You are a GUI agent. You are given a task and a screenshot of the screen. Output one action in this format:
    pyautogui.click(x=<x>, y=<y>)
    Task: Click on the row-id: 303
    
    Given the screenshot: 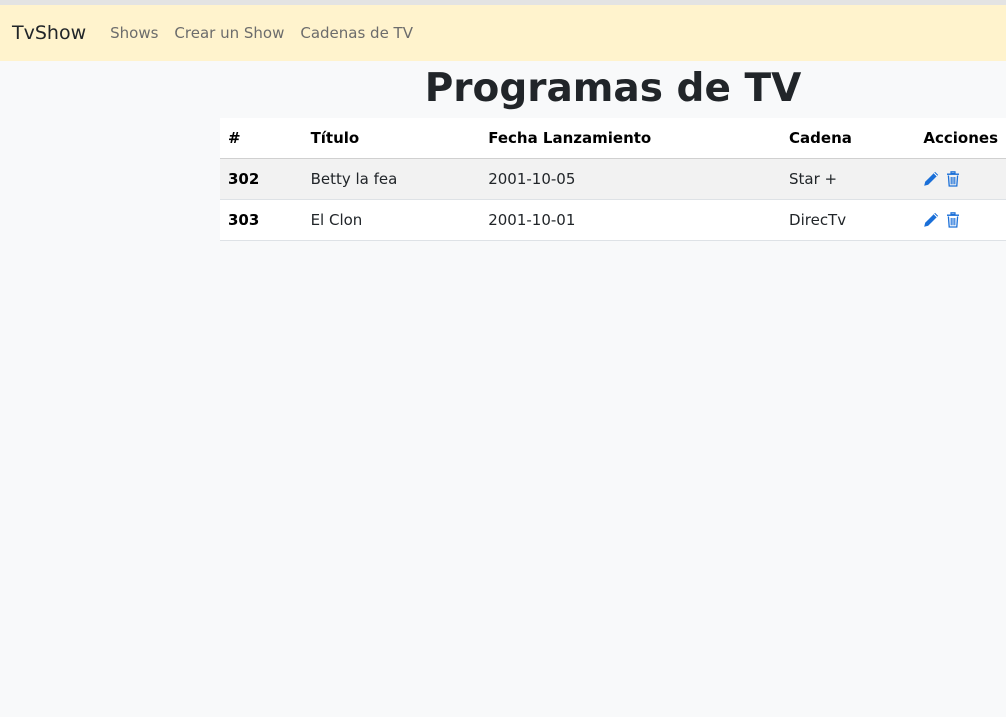 What is the action you would take?
    pyautogui.click(x=261, y=220)
    